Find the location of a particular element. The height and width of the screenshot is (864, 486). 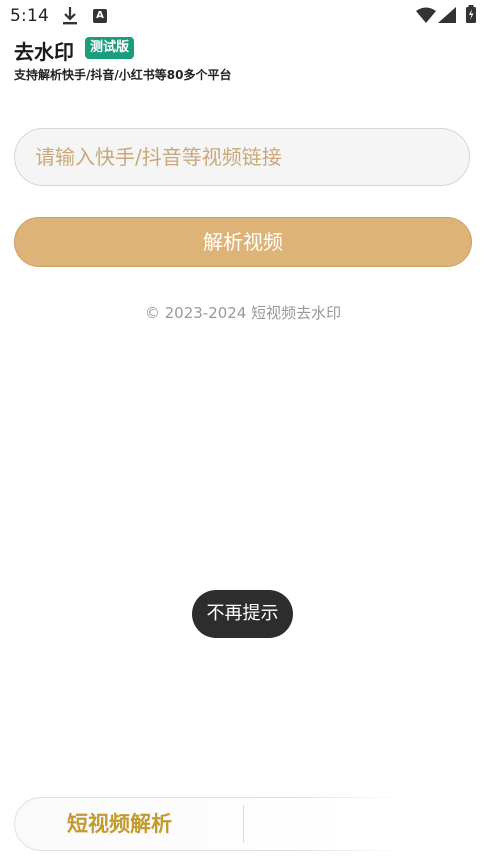

status-bar: 5:14 A is located at coordinates (243, 16).